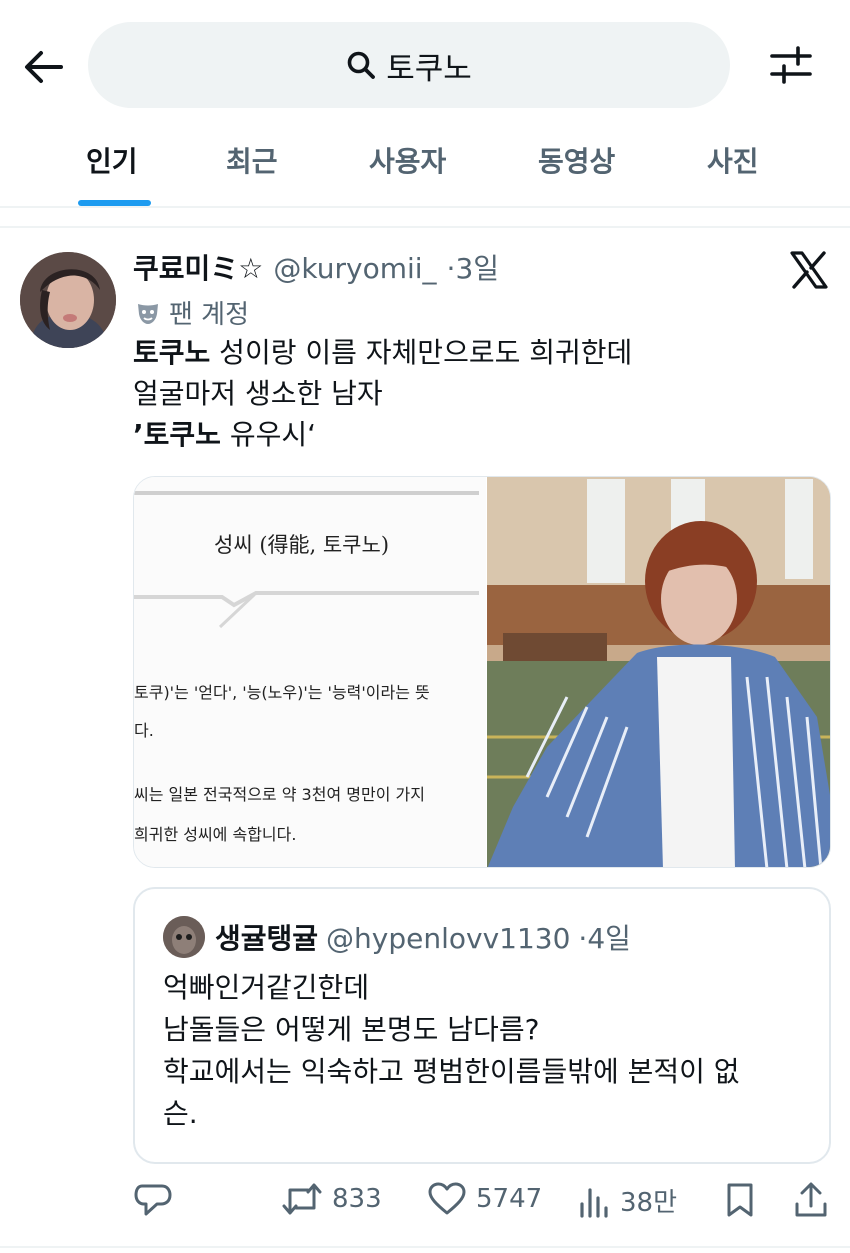  What do you see at coordinates (429, 68) in the screenshot?
I see `search-query: 토쿠노` at bounding box center [429, 68].